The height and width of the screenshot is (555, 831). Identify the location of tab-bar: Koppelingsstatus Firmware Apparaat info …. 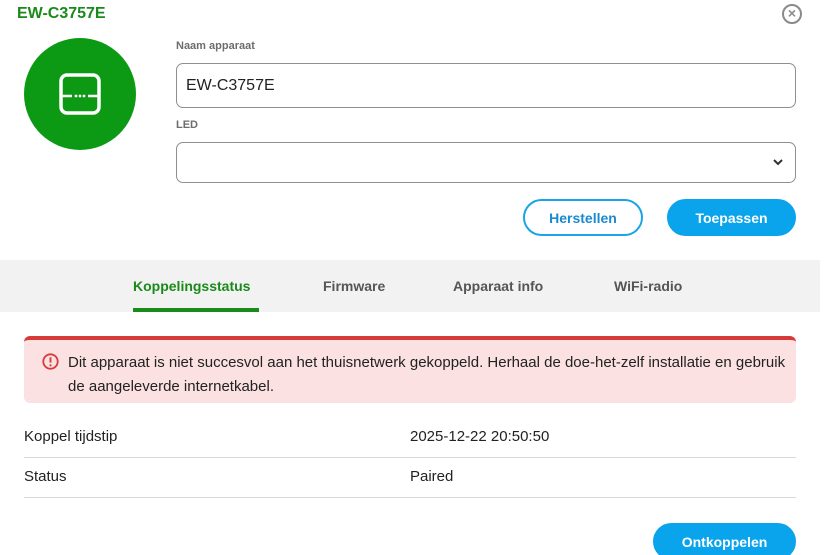
(410, 286).